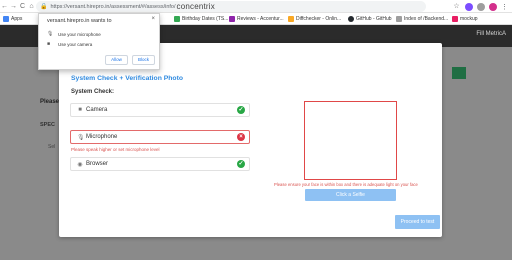  I want to click on check-error-icon: ×, so click(241, 137).